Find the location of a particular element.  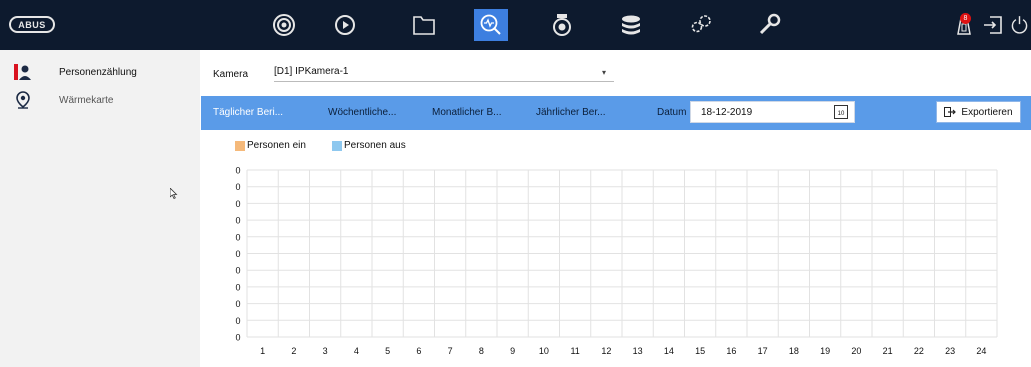

x-tick-label: 4 is located at coordinates (356, 351).